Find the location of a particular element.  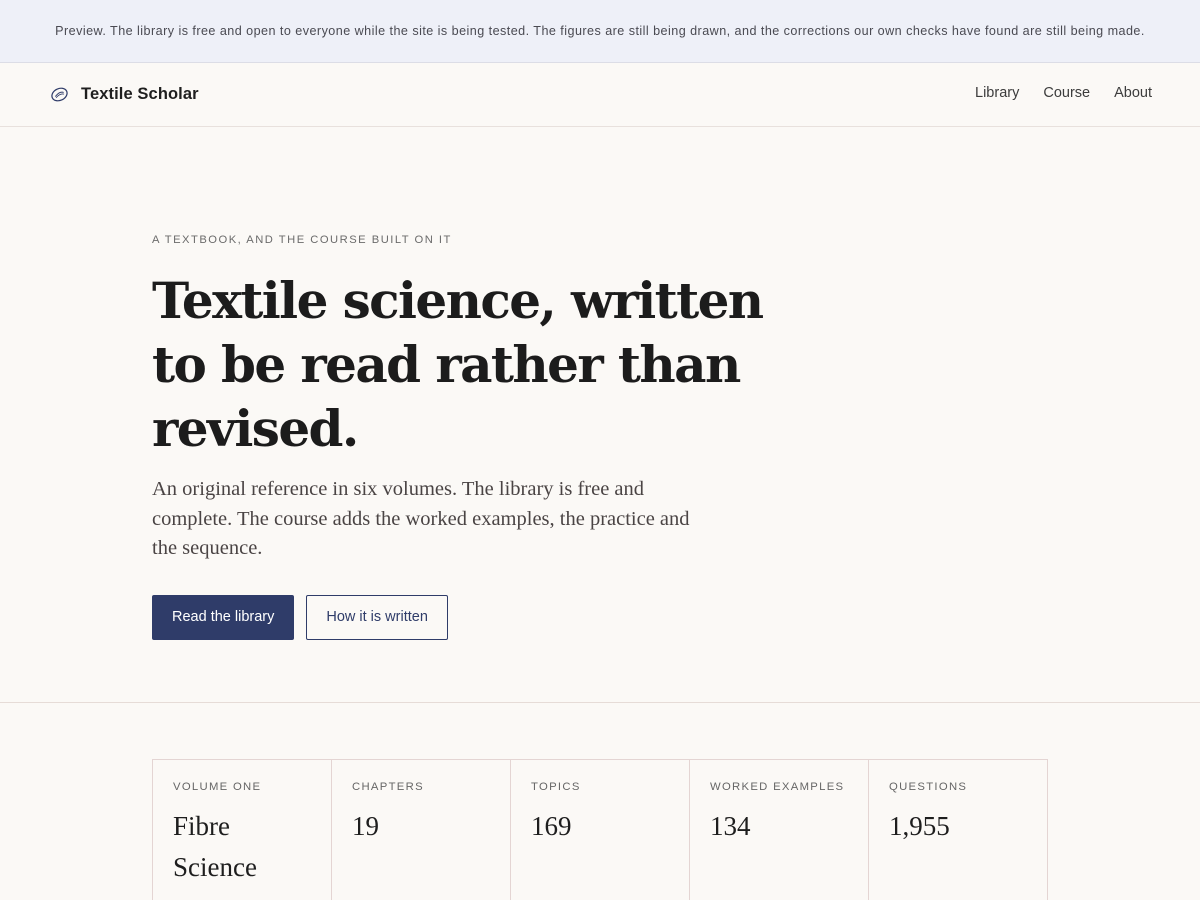

read-library-button: Read the library is located at coordinates (223, 617).